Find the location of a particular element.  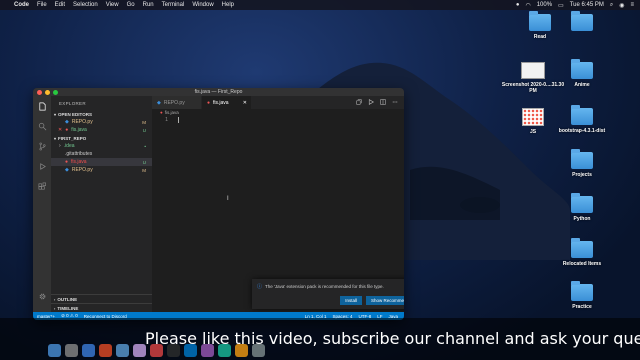

chevron-right-icon: › is located at coordinates (55, 299).